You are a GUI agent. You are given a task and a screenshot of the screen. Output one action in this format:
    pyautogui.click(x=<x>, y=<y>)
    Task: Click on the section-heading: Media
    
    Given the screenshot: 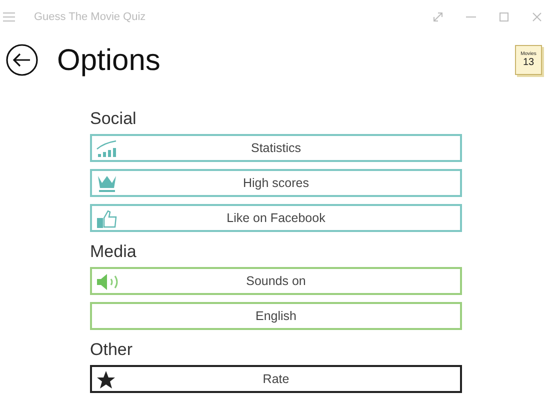 What is the action you would take?
    pyautogui.click(x=114, y=252)
    